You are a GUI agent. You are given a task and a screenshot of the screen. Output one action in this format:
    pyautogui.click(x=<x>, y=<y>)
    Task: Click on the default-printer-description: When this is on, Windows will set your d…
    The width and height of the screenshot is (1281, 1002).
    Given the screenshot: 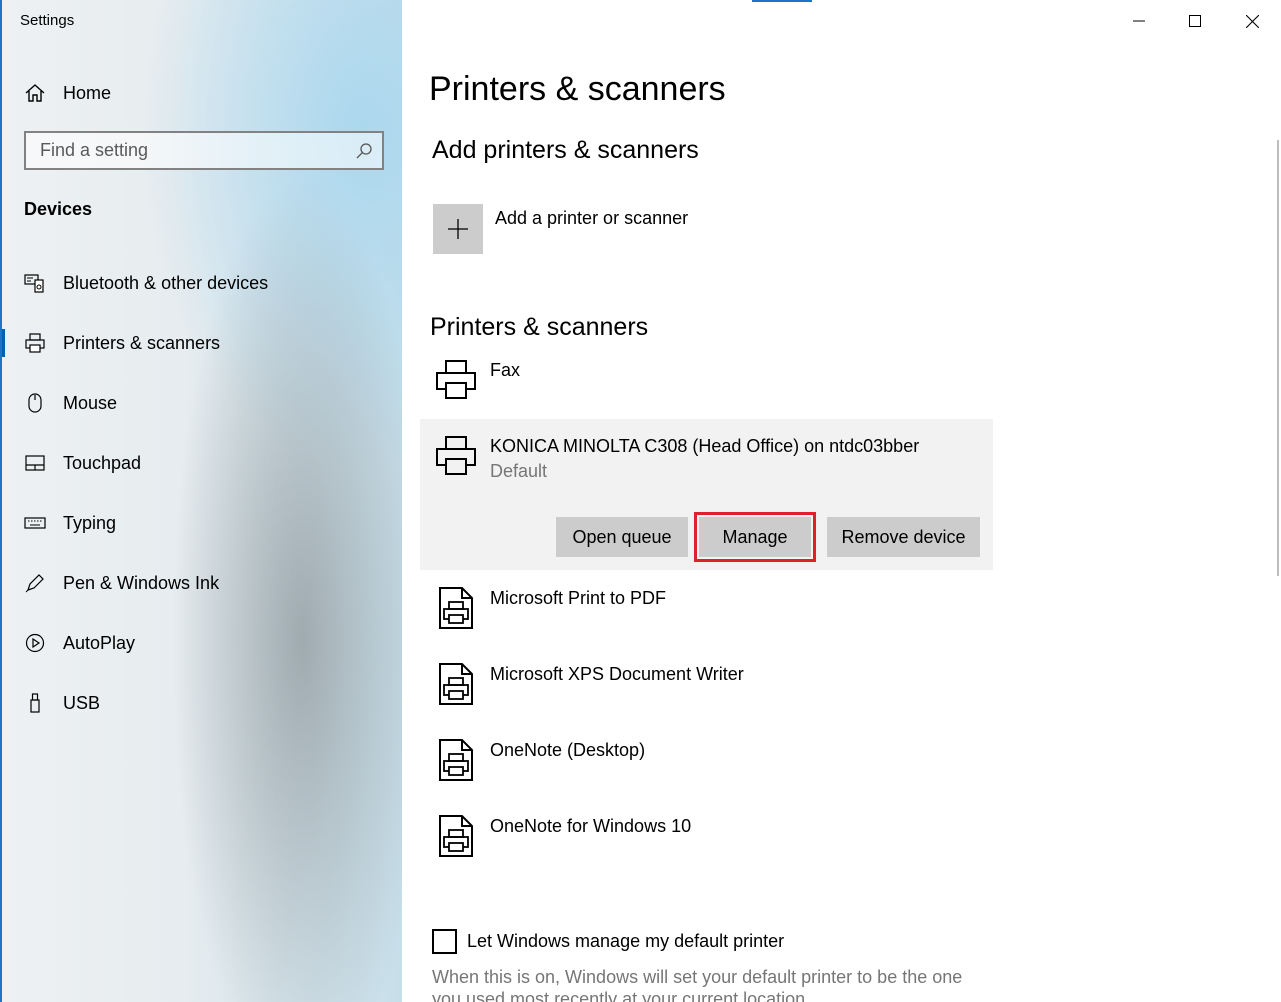 What is the action you would take?
    pyautogui.click(x=697, y=984)
    